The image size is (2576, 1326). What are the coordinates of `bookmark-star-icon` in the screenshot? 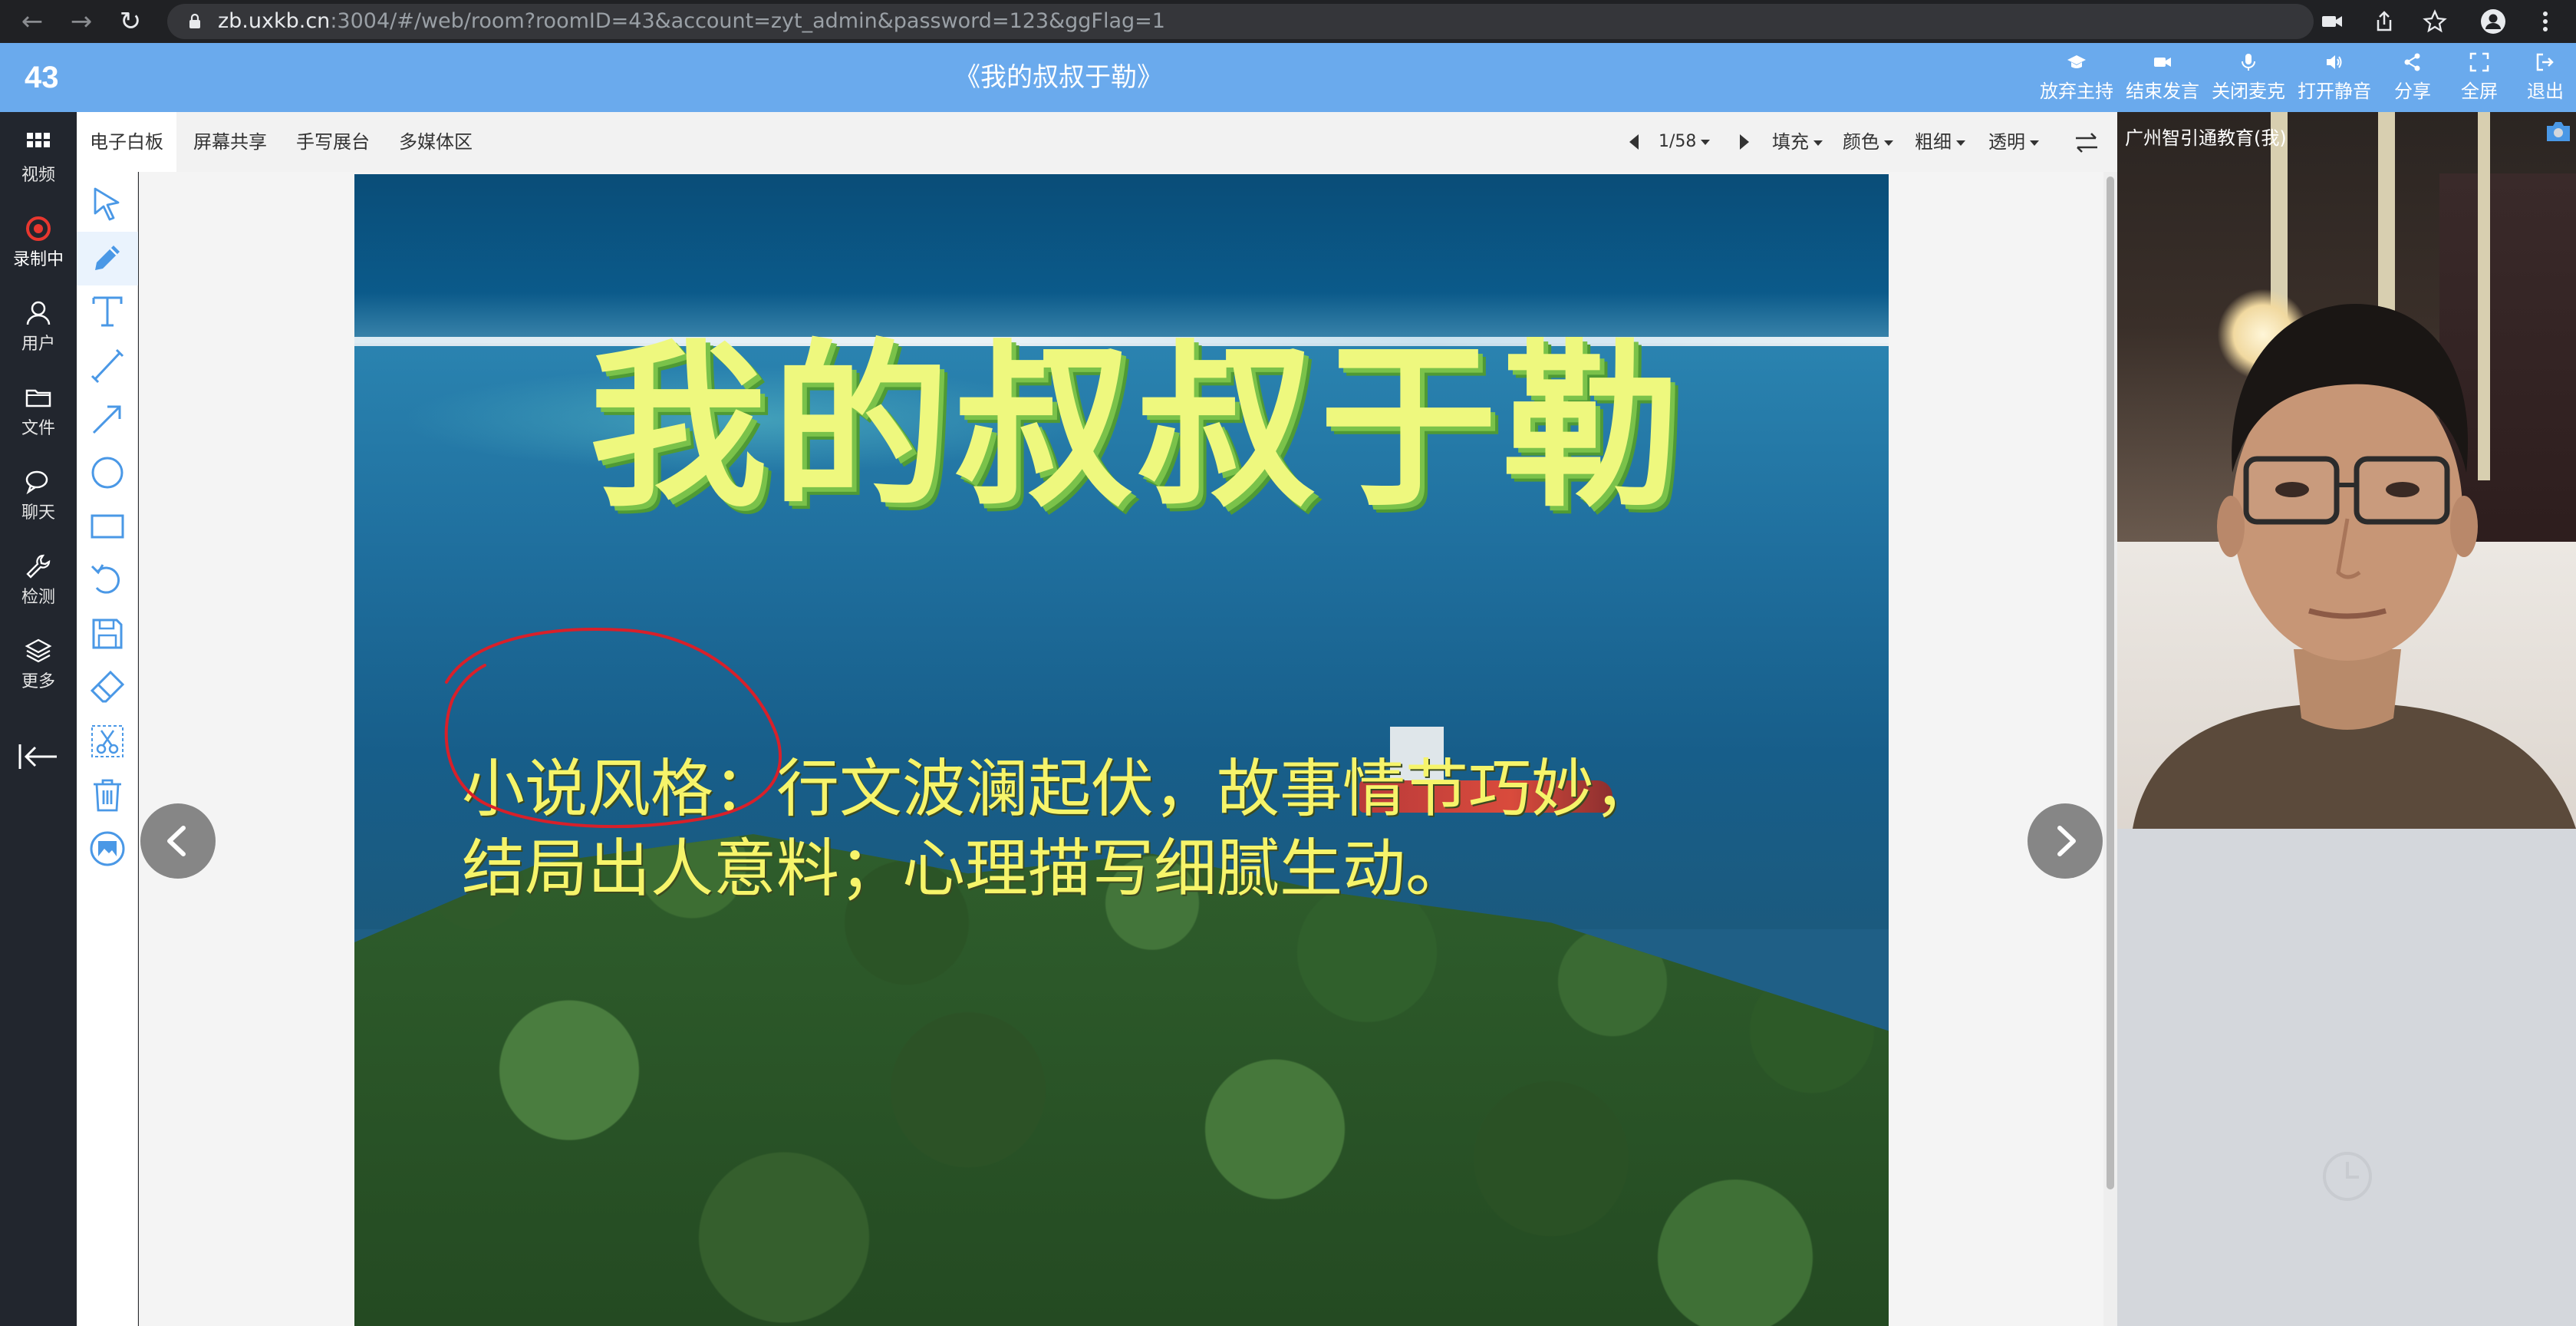 It's located at (2435, 21).